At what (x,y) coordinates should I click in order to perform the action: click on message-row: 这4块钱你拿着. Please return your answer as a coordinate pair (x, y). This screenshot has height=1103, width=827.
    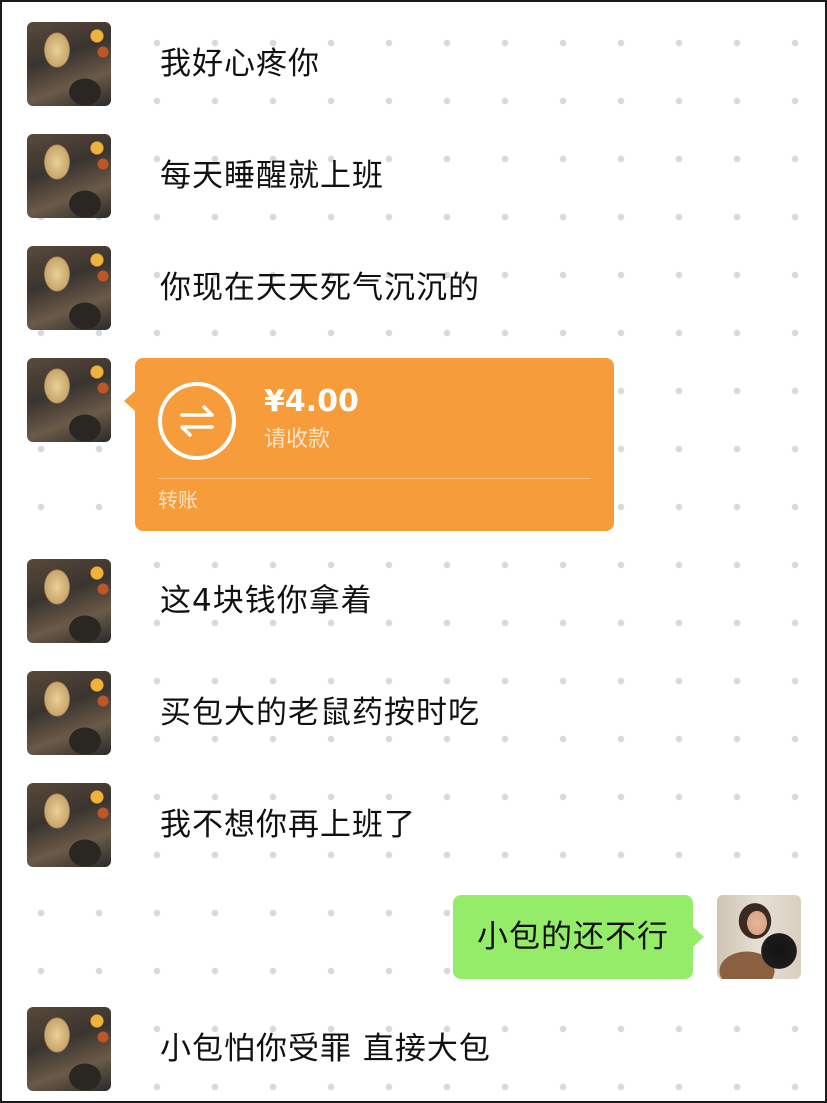
    Looking at the image, I should click on (413, 601).